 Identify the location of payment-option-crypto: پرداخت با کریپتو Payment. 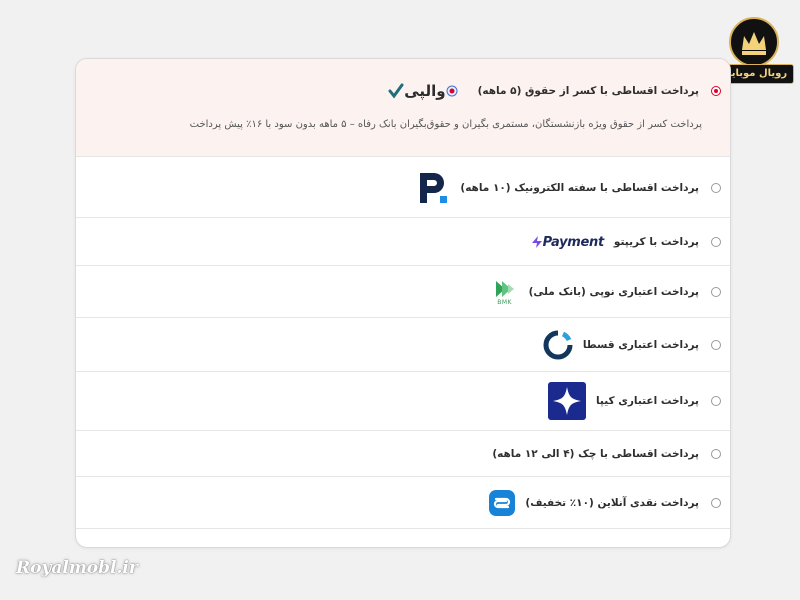
(403, 242).